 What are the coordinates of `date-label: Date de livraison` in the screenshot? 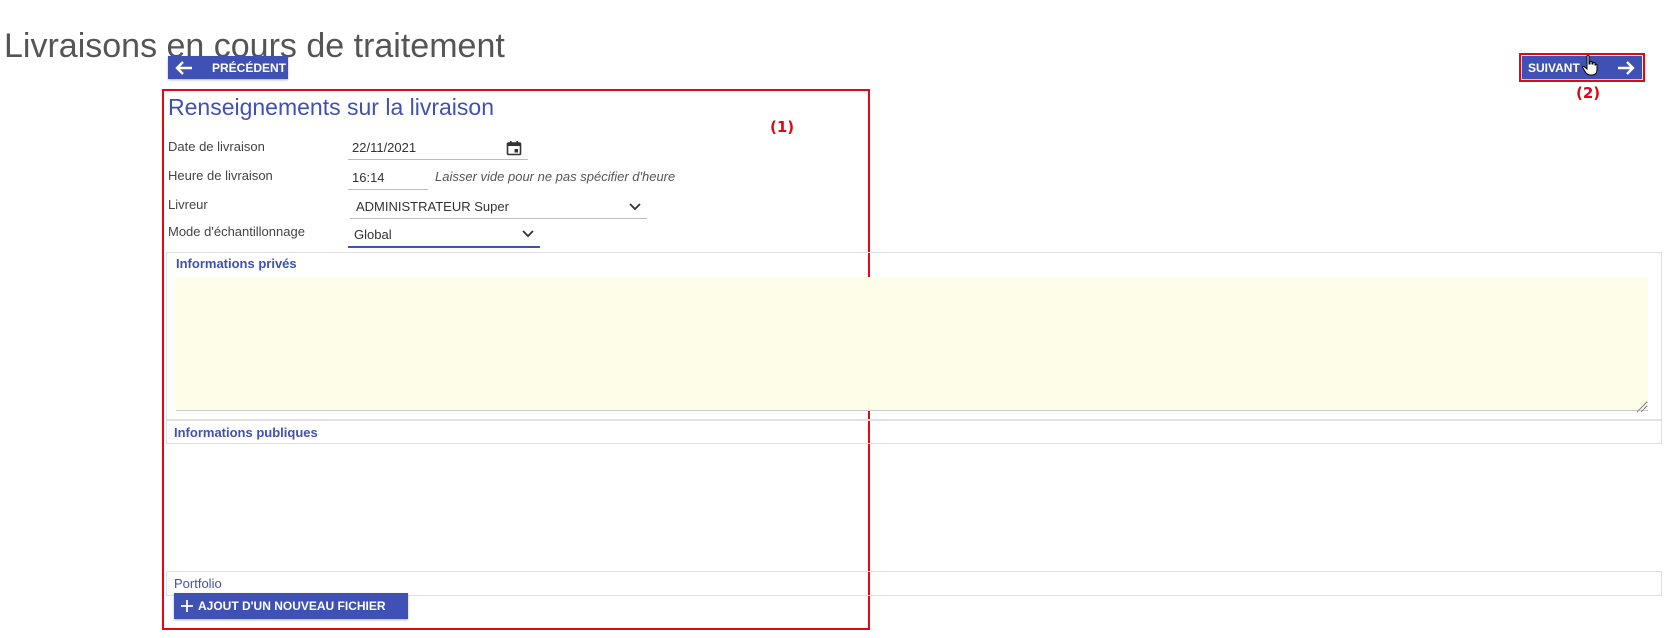 It's located at (216, 146).